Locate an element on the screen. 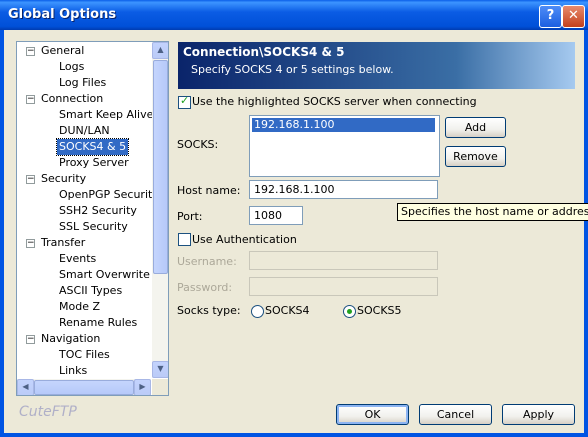 This screenshot has width=588, height=437. scroll-right-icon: ▶ is located at coordinates (142, 387).